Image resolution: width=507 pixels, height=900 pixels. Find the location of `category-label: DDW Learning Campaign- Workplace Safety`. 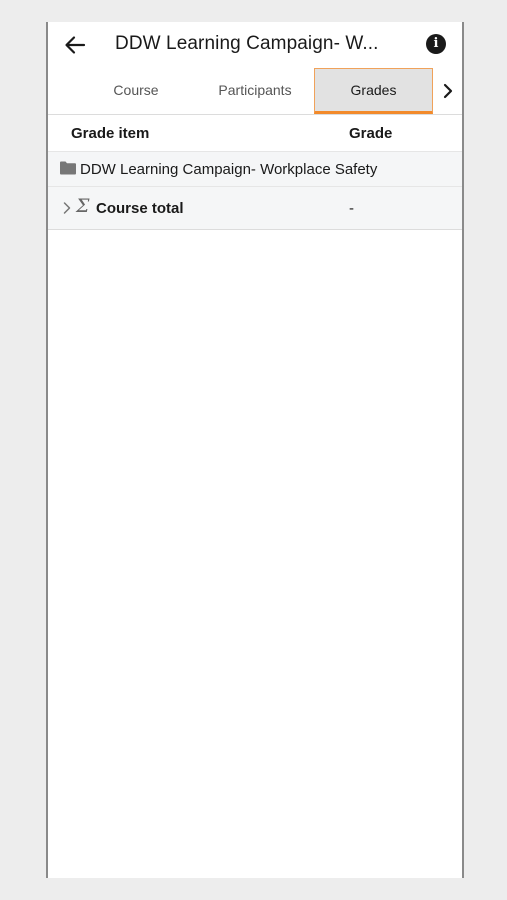

category-label: DDW Learning Campaign- Workplace Safety is located at coordinates (229, 169).